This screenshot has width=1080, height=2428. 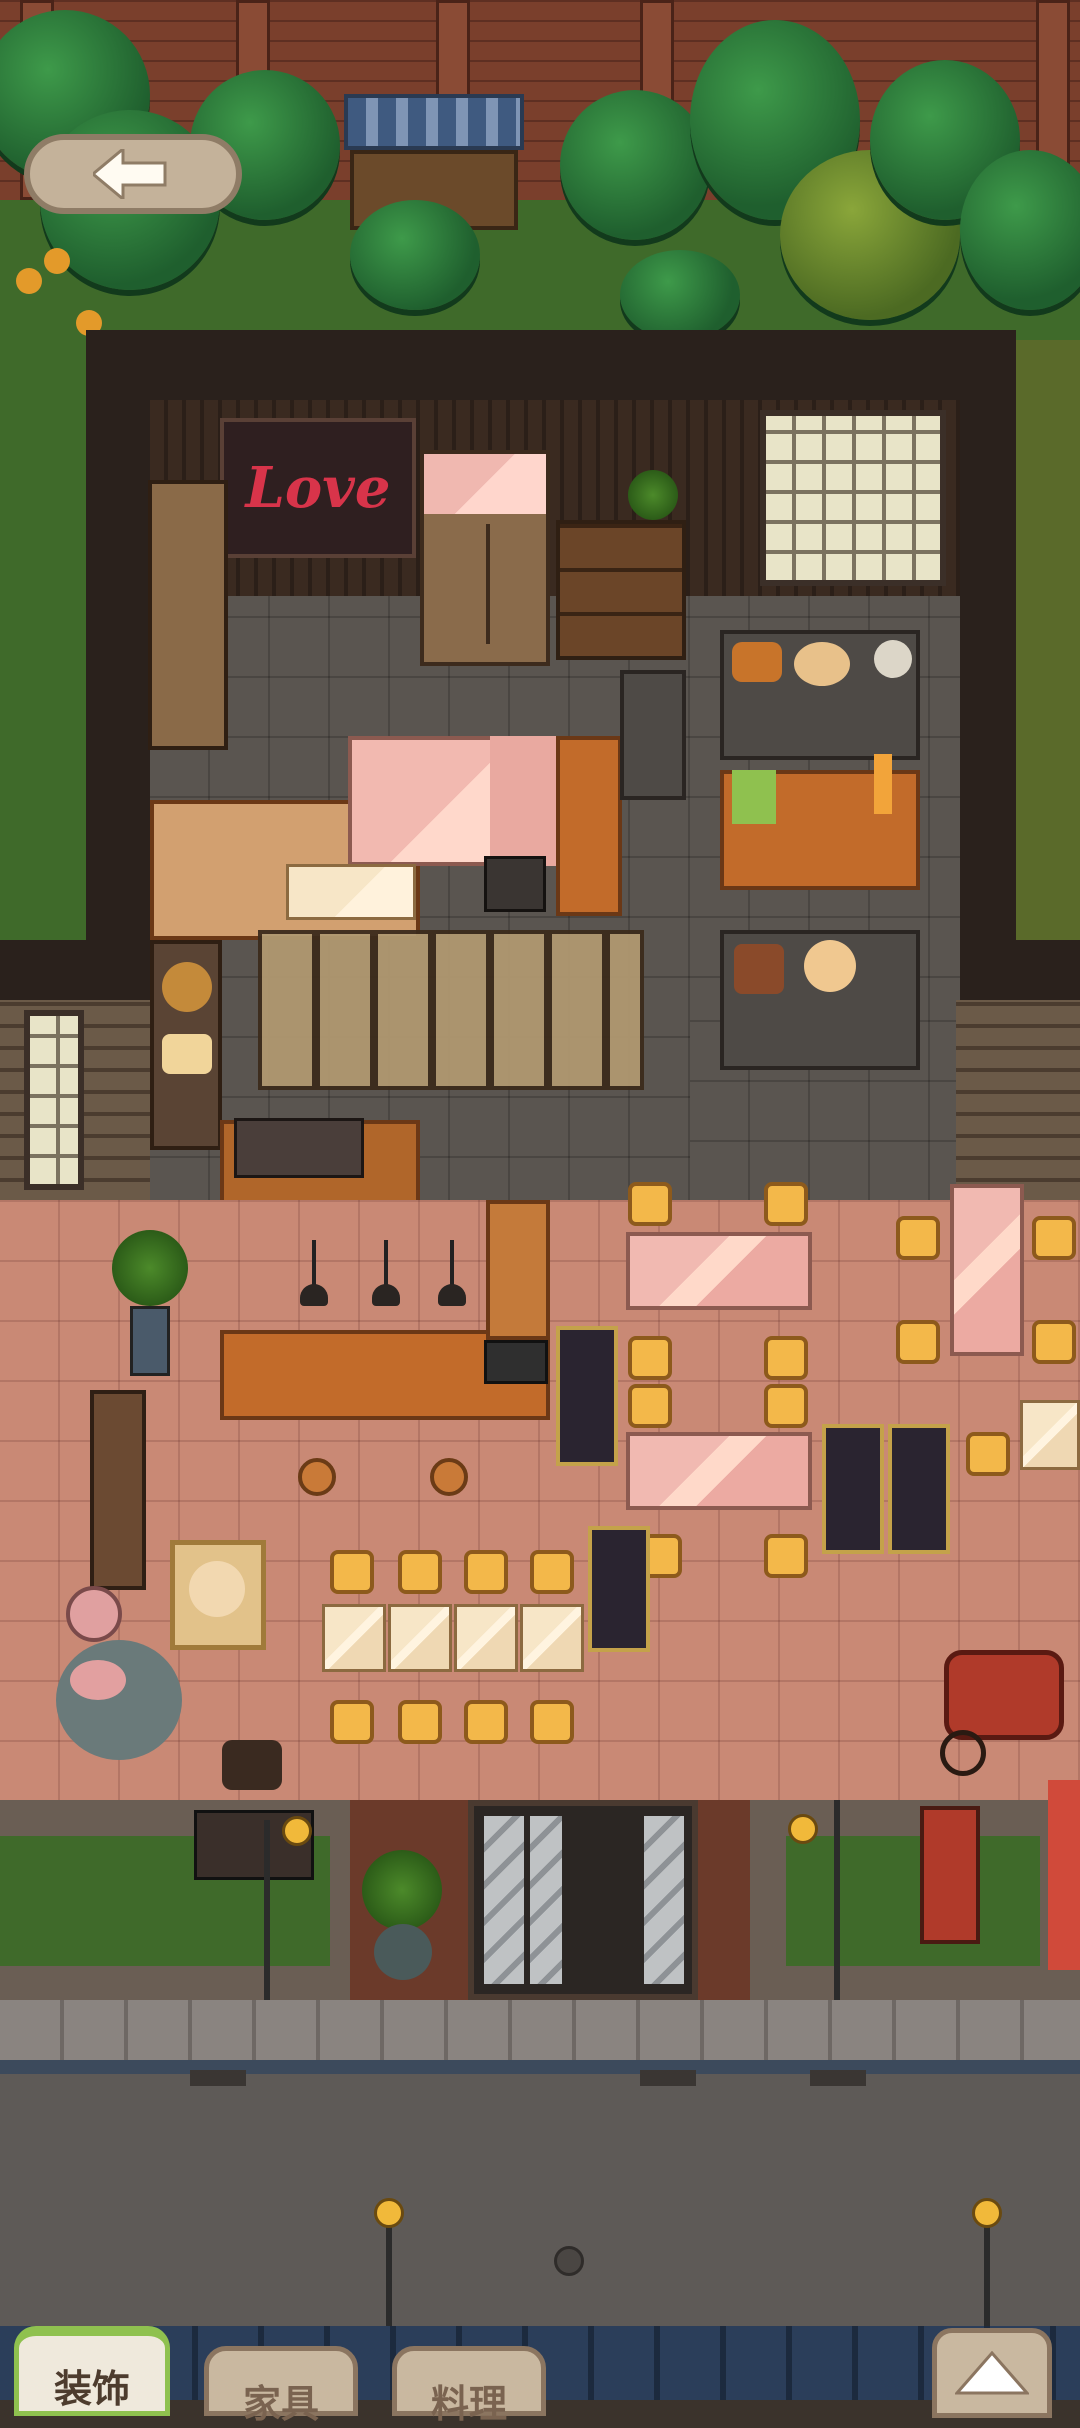 I want to click on refrigerator, so click(x=485, y=558).